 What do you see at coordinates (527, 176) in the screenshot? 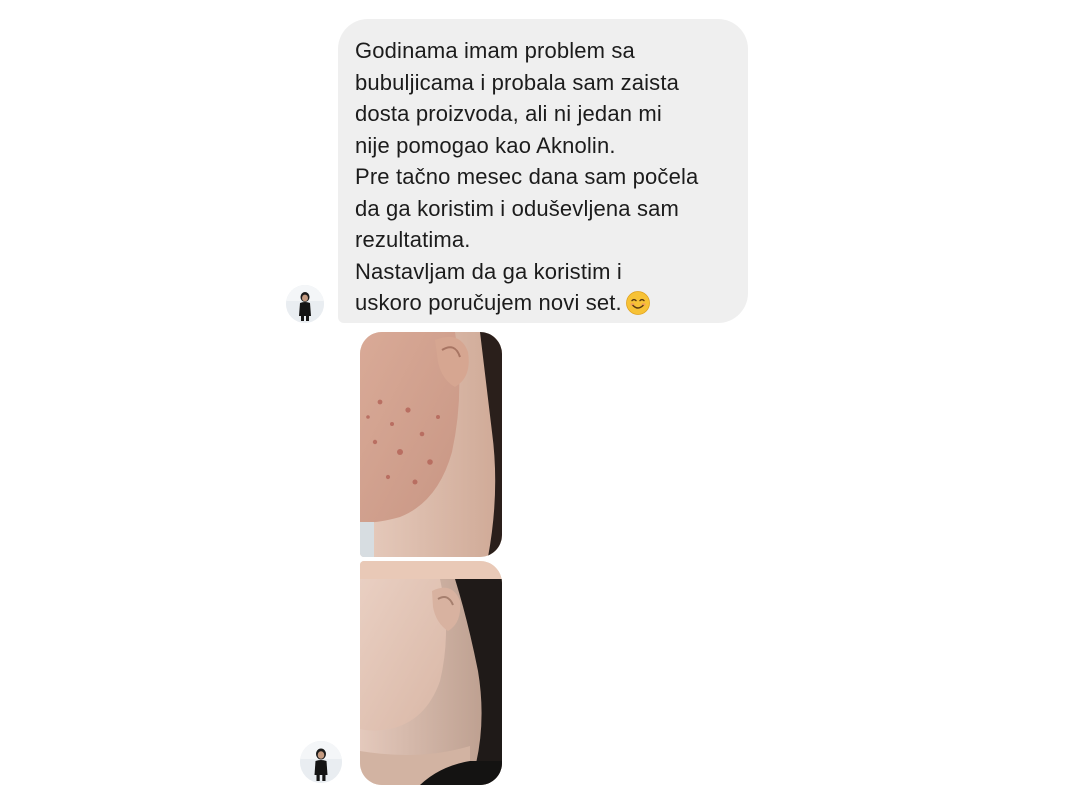
I see `message-line: Pre tačno mesec dana sam počela` at bounding box center [527, 176].